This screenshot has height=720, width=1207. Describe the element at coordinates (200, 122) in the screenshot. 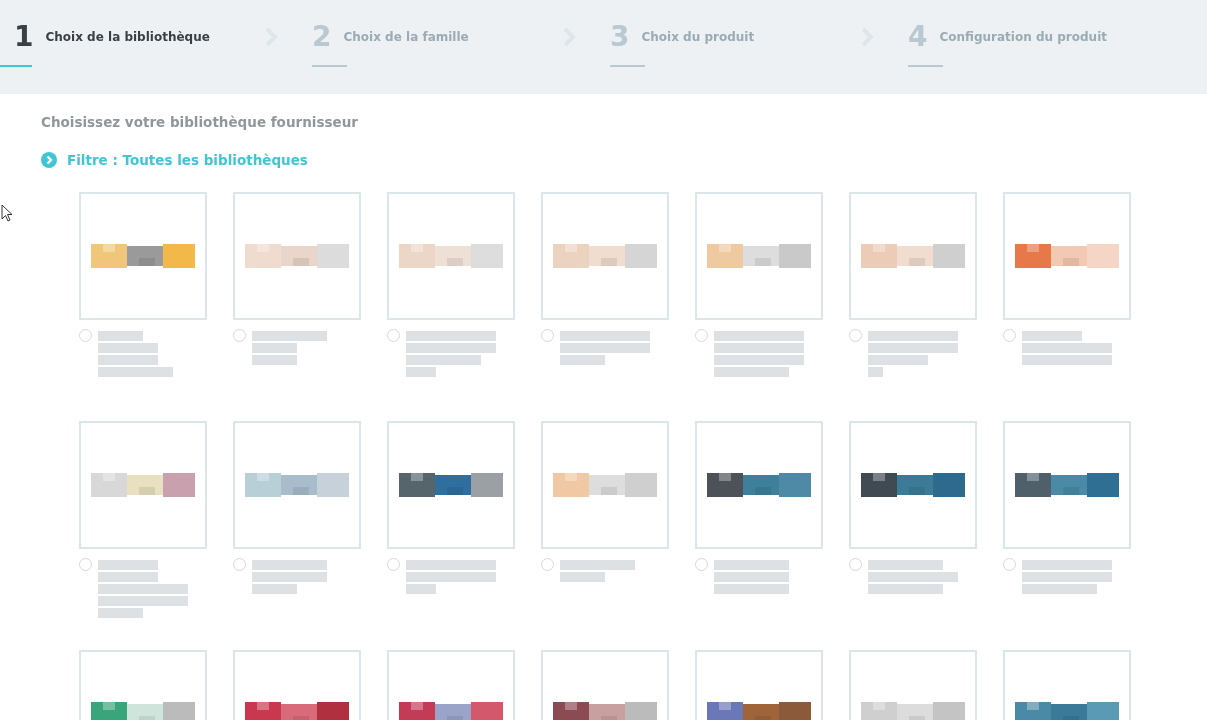

I see `section-heading: Choisissez votre bibliothèque fournisseur` at that location.